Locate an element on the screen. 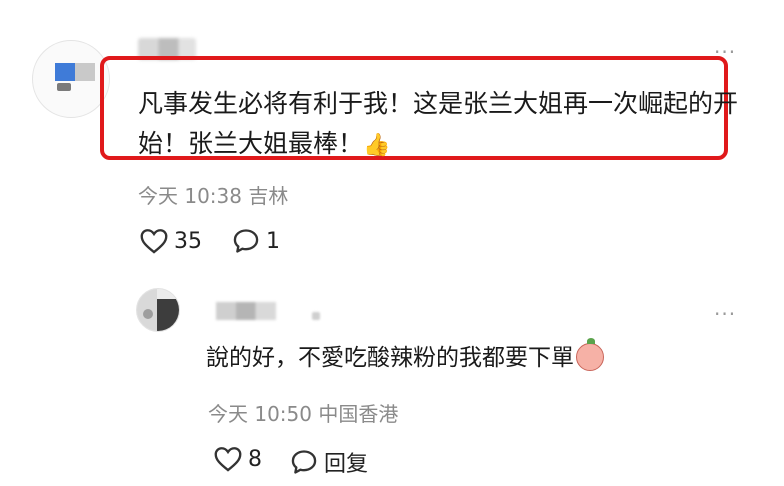  comment-body: 凡事发生必将有利于我！这是张兰大姐再一次崛起的开始！张兰大姐最棒！ is located at coordinates (438, 123).